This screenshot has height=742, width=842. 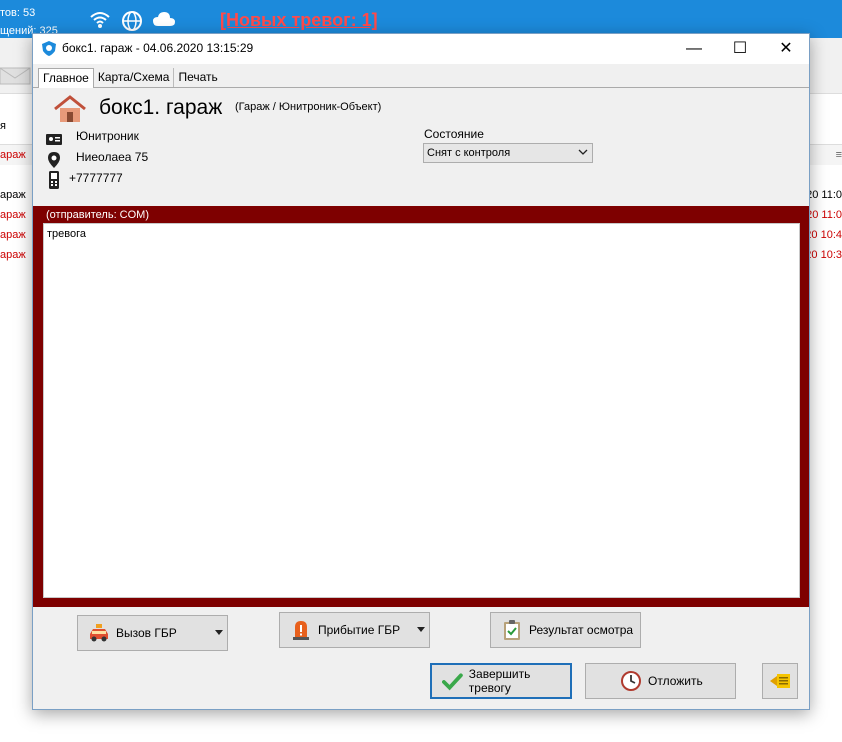 What do you see at coordinates (161, 107) in the screenshot?
I see `object-name: бокс1. гараж` at bounding box center [161, 107].